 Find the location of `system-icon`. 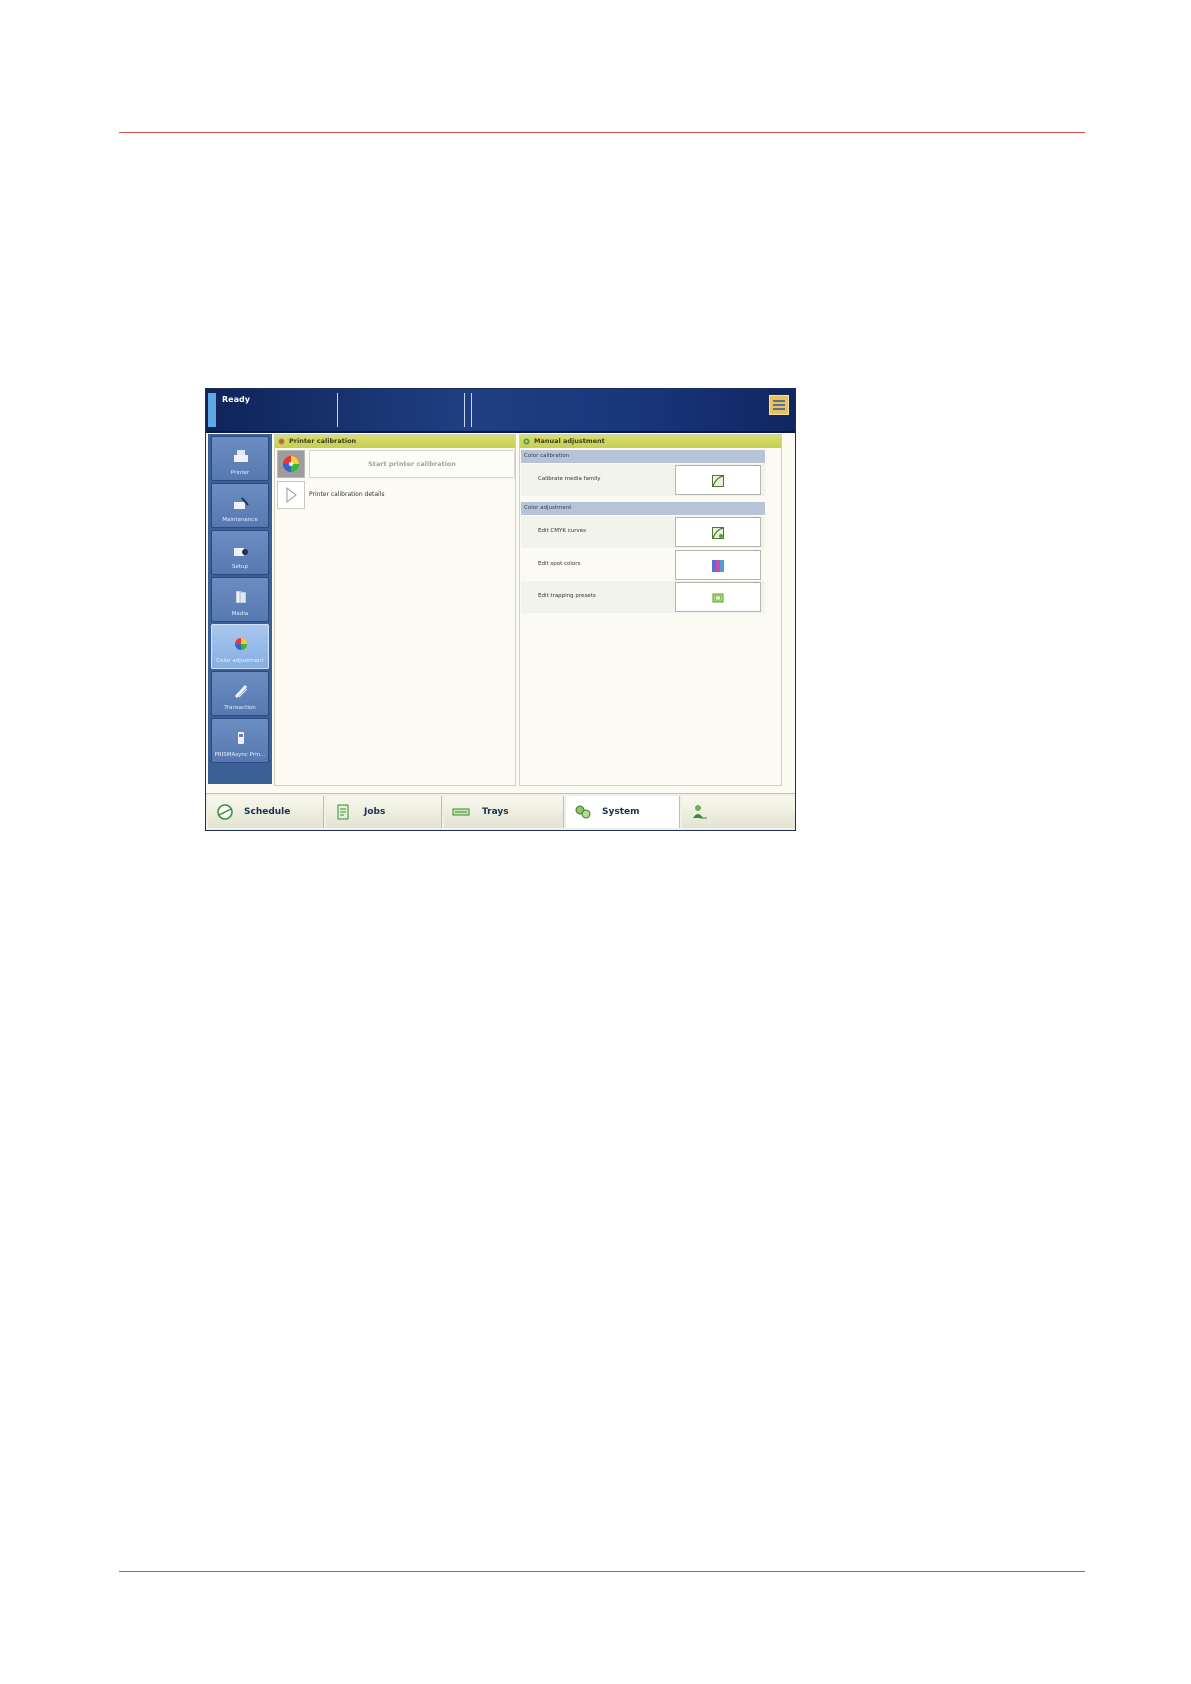

system-icon is located at coordinates (583, 812).